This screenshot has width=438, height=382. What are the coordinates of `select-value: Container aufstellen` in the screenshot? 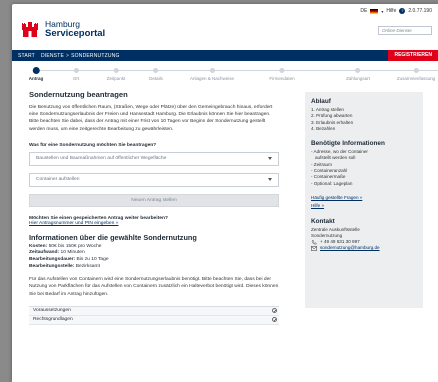 It's located at (58, 180).